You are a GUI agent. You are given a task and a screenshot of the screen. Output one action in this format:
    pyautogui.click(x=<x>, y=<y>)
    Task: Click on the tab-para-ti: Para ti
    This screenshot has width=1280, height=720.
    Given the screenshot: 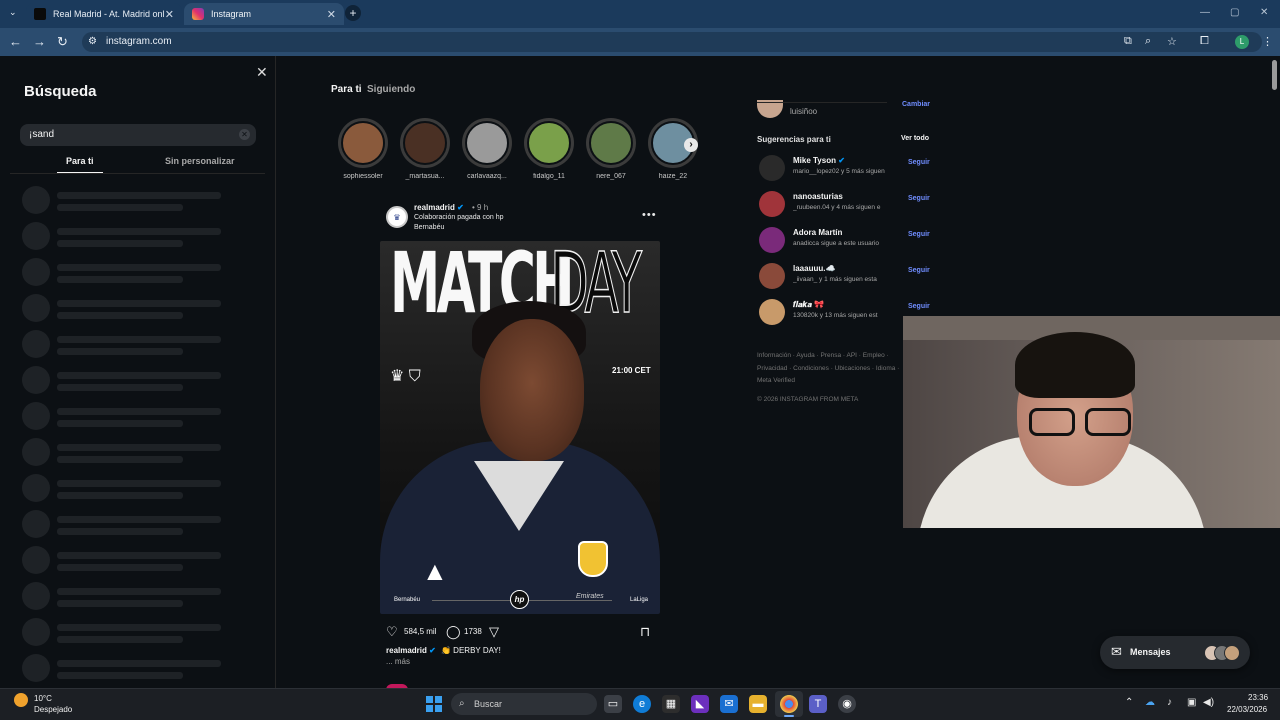 What is the action you would take?
    pyautogui.click(x=80, y=161)
    